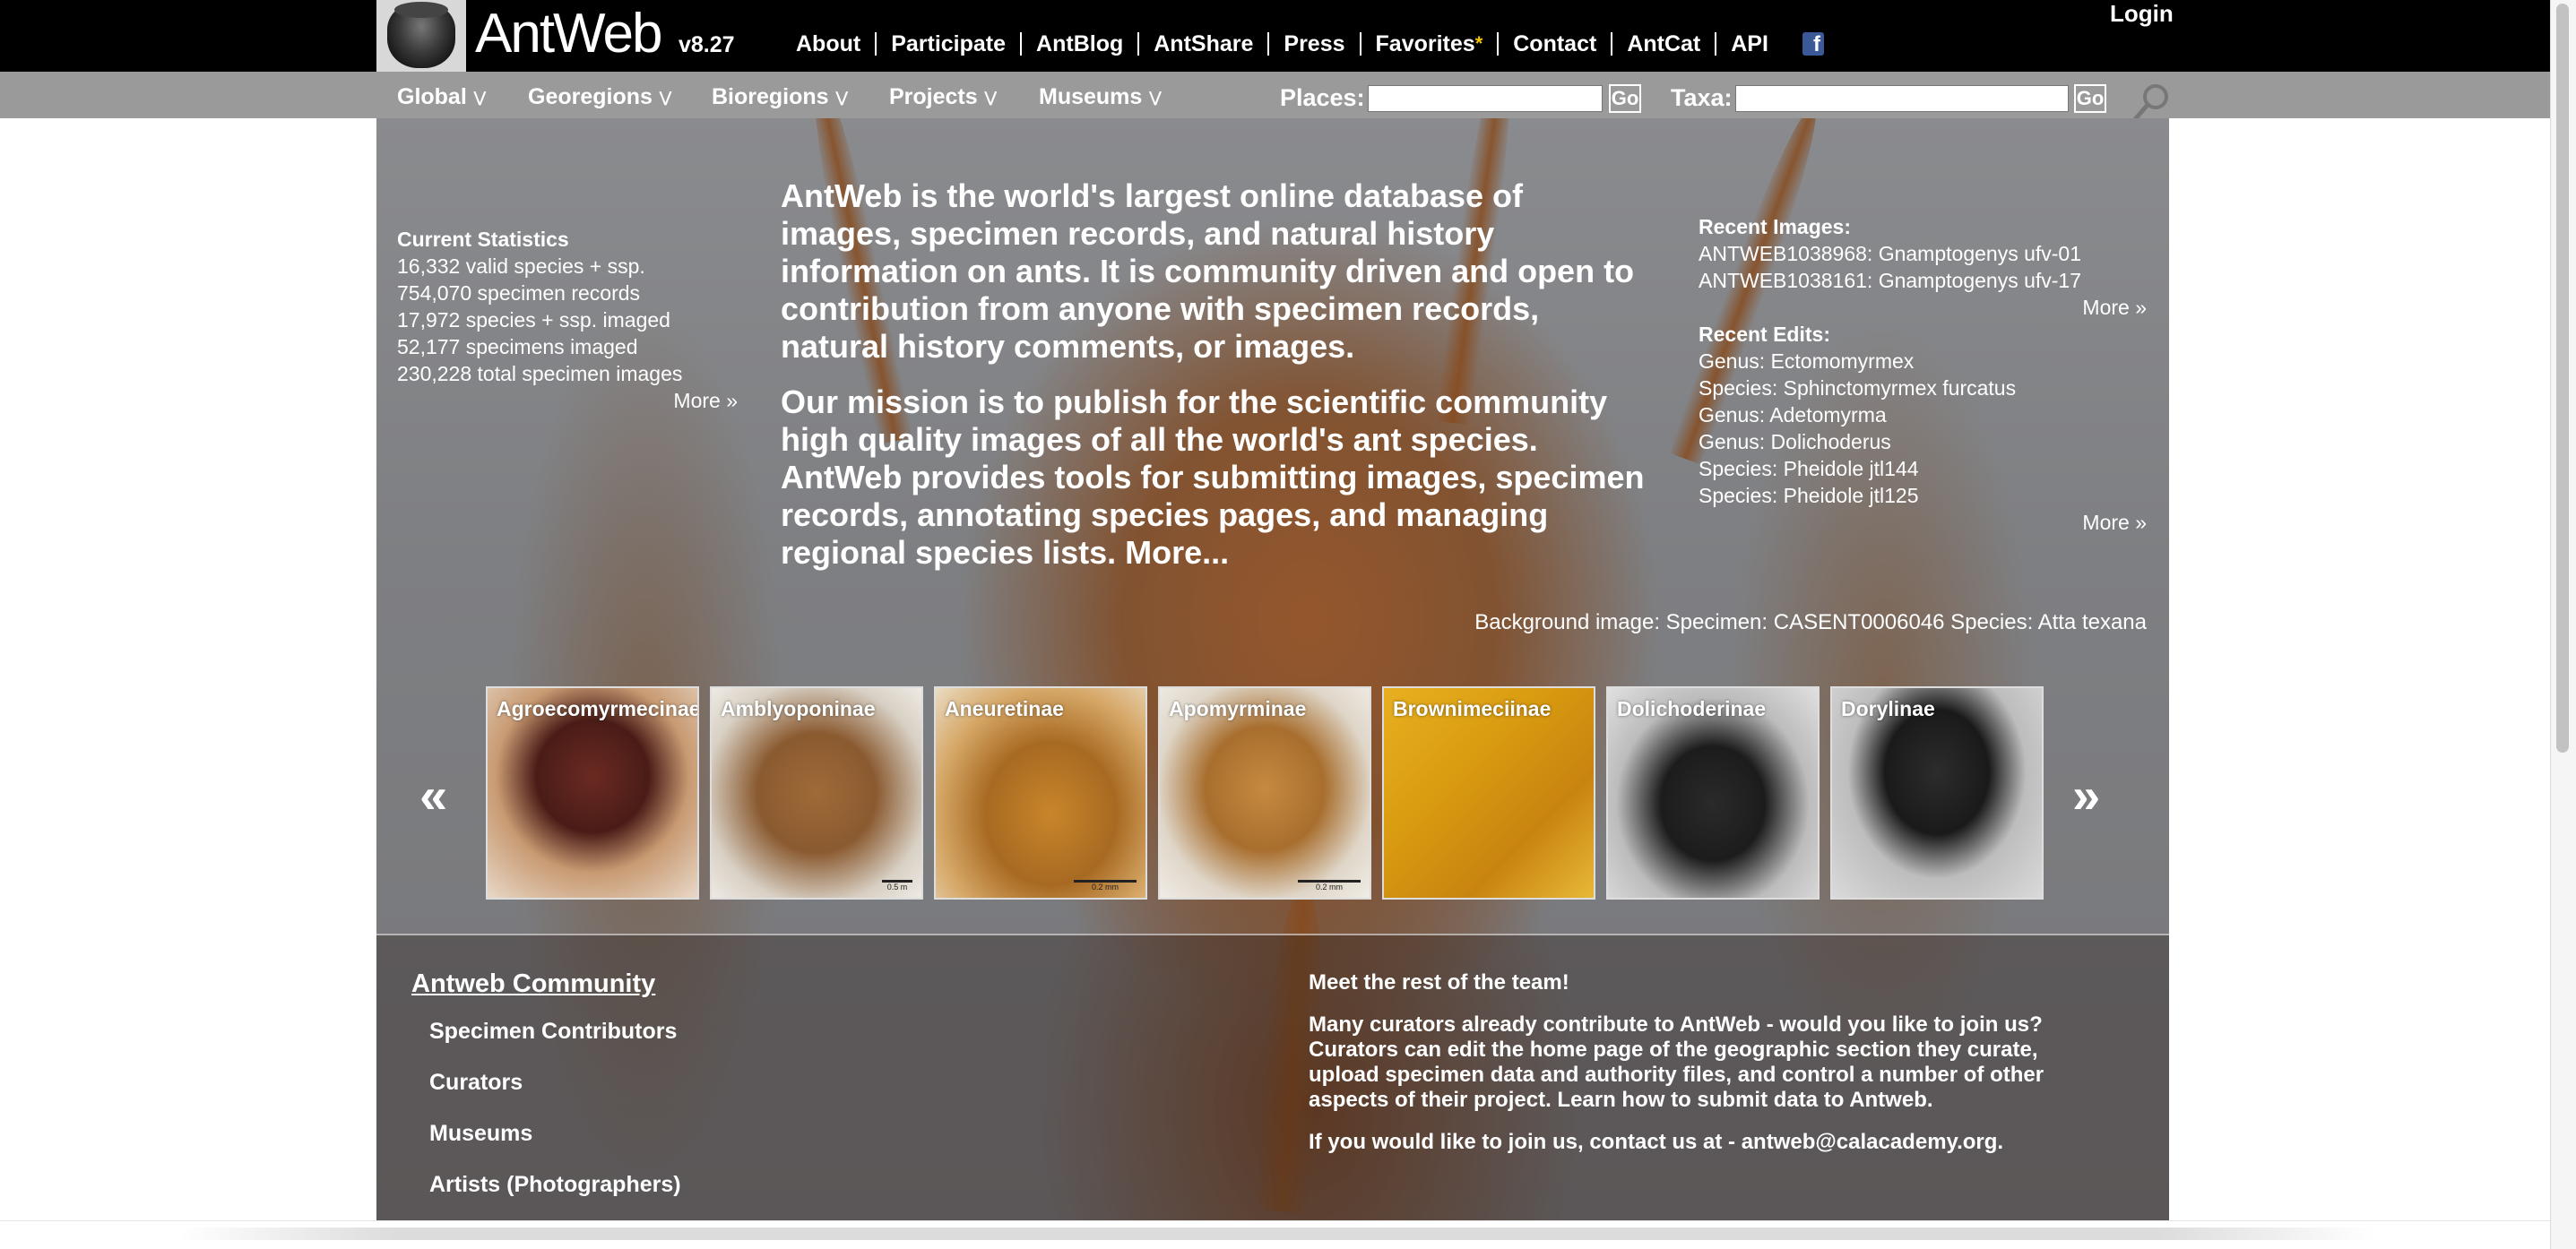  What do you see at coordinates (1277, 1234) in the screenshot?
I see `horizontal-scrollbar-thumb` at bounding box center [1277, 1234].